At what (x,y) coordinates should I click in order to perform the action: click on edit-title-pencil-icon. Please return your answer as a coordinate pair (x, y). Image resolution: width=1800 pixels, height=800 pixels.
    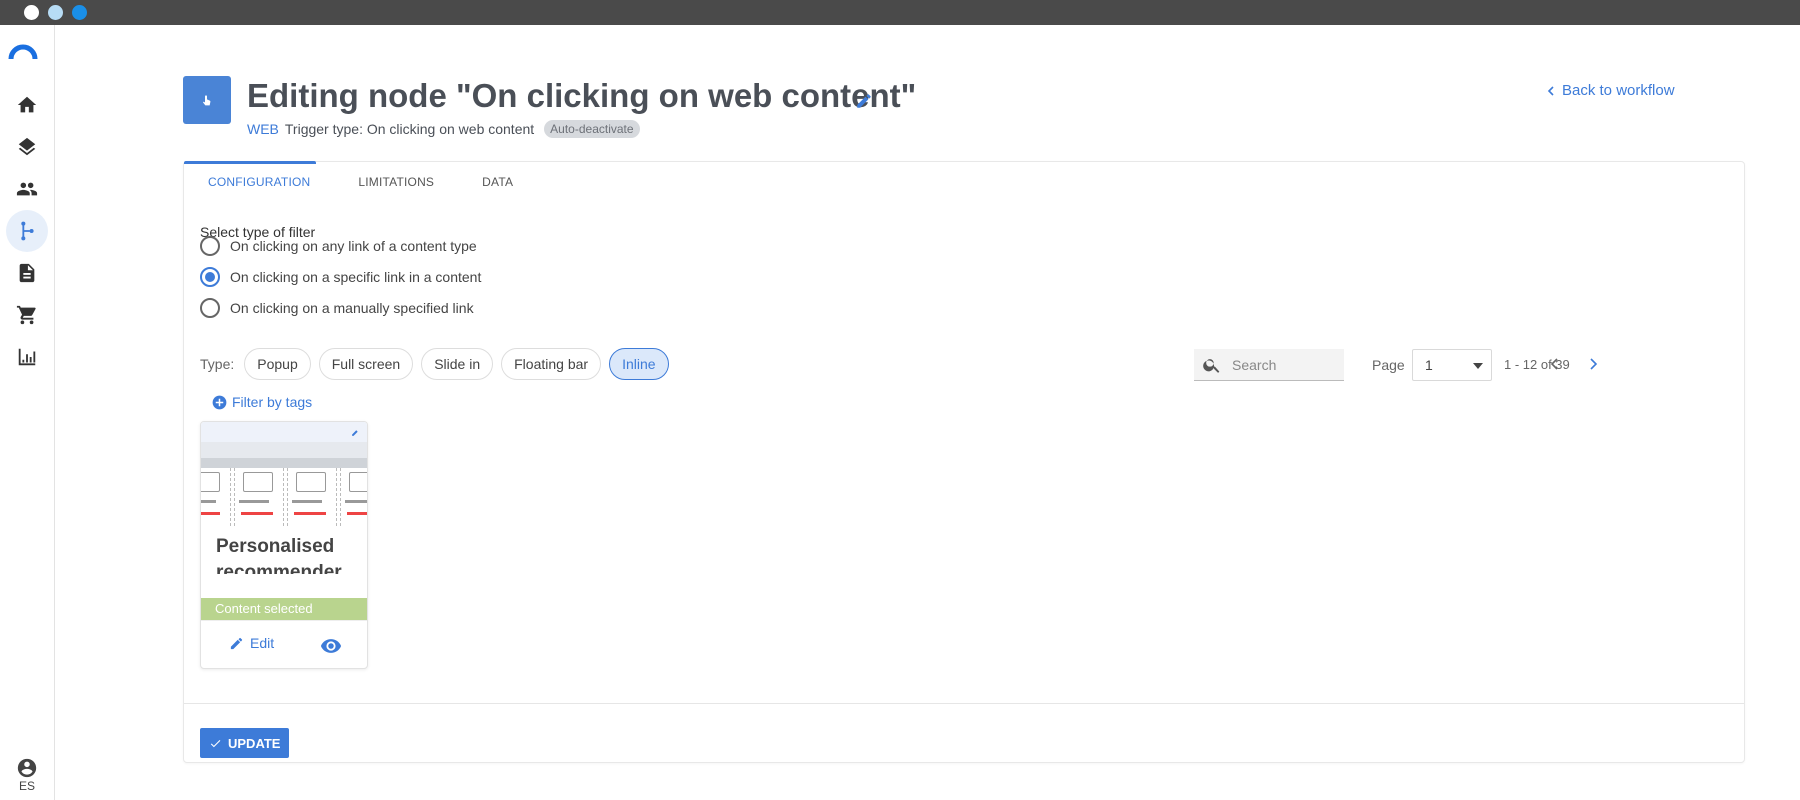
    Looking at the image, I should click on (864, 101).